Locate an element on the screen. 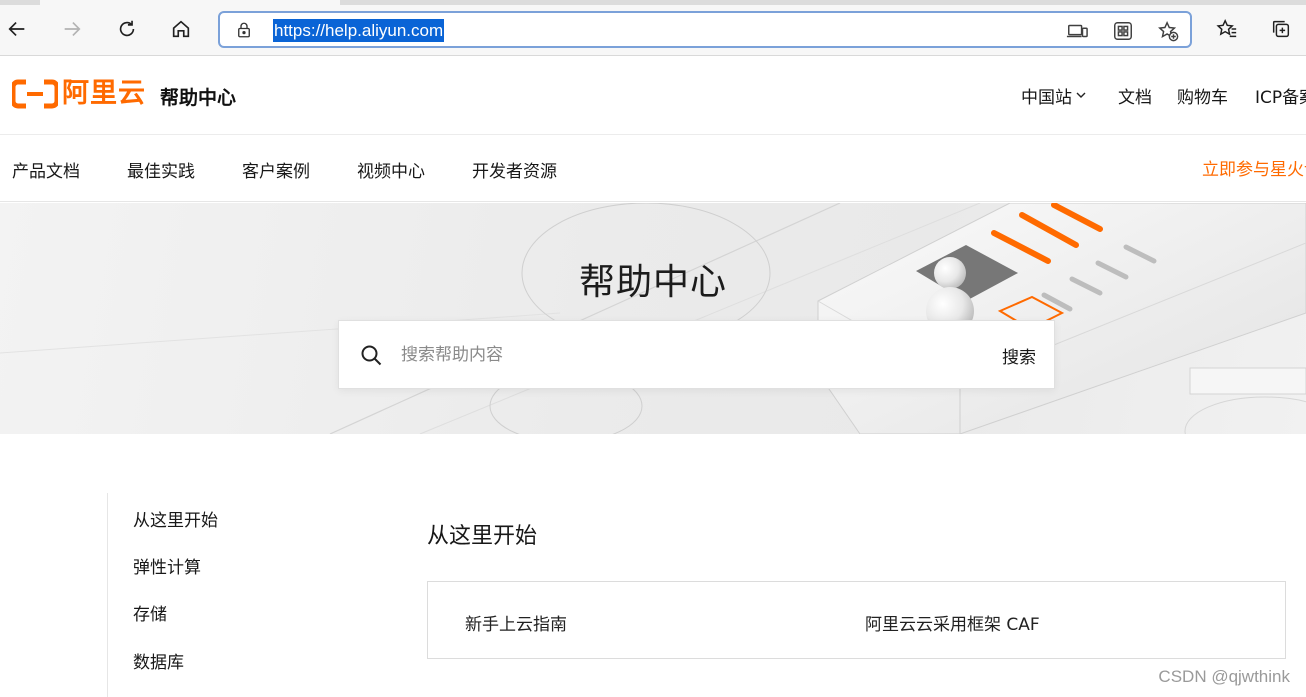  collections-icon is located at coordinates (1281, 29).